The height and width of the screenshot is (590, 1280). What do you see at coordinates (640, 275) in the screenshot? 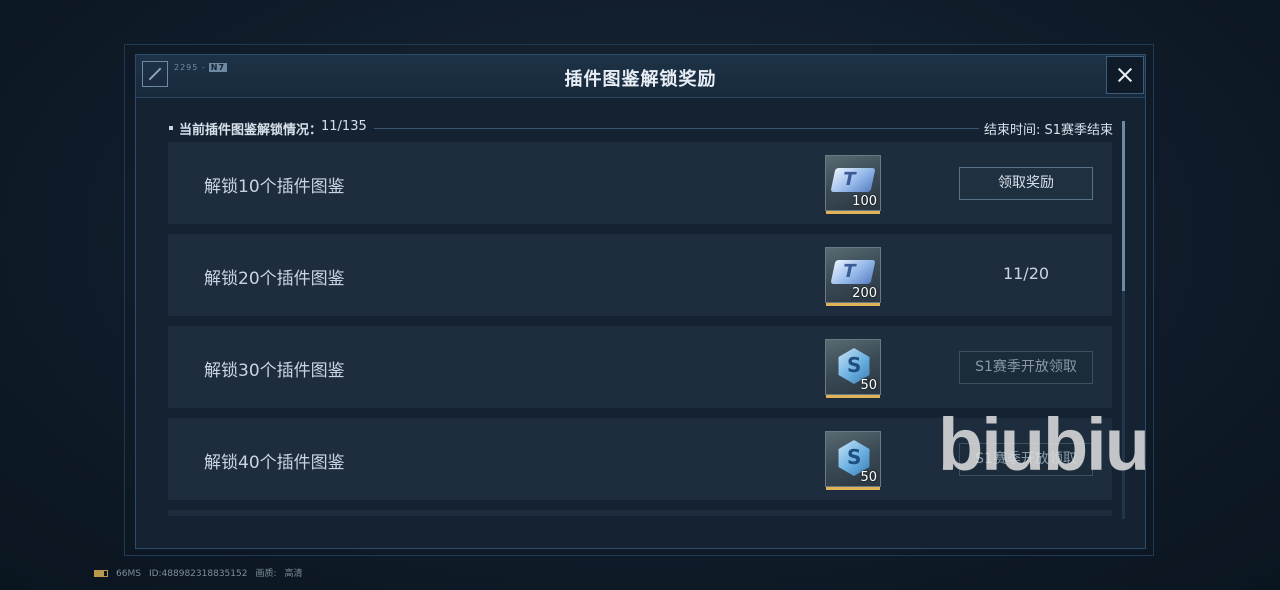
I see `reward-row: 解锁20个插件图鉴 200 11/20` at bounding box center [640, 275].